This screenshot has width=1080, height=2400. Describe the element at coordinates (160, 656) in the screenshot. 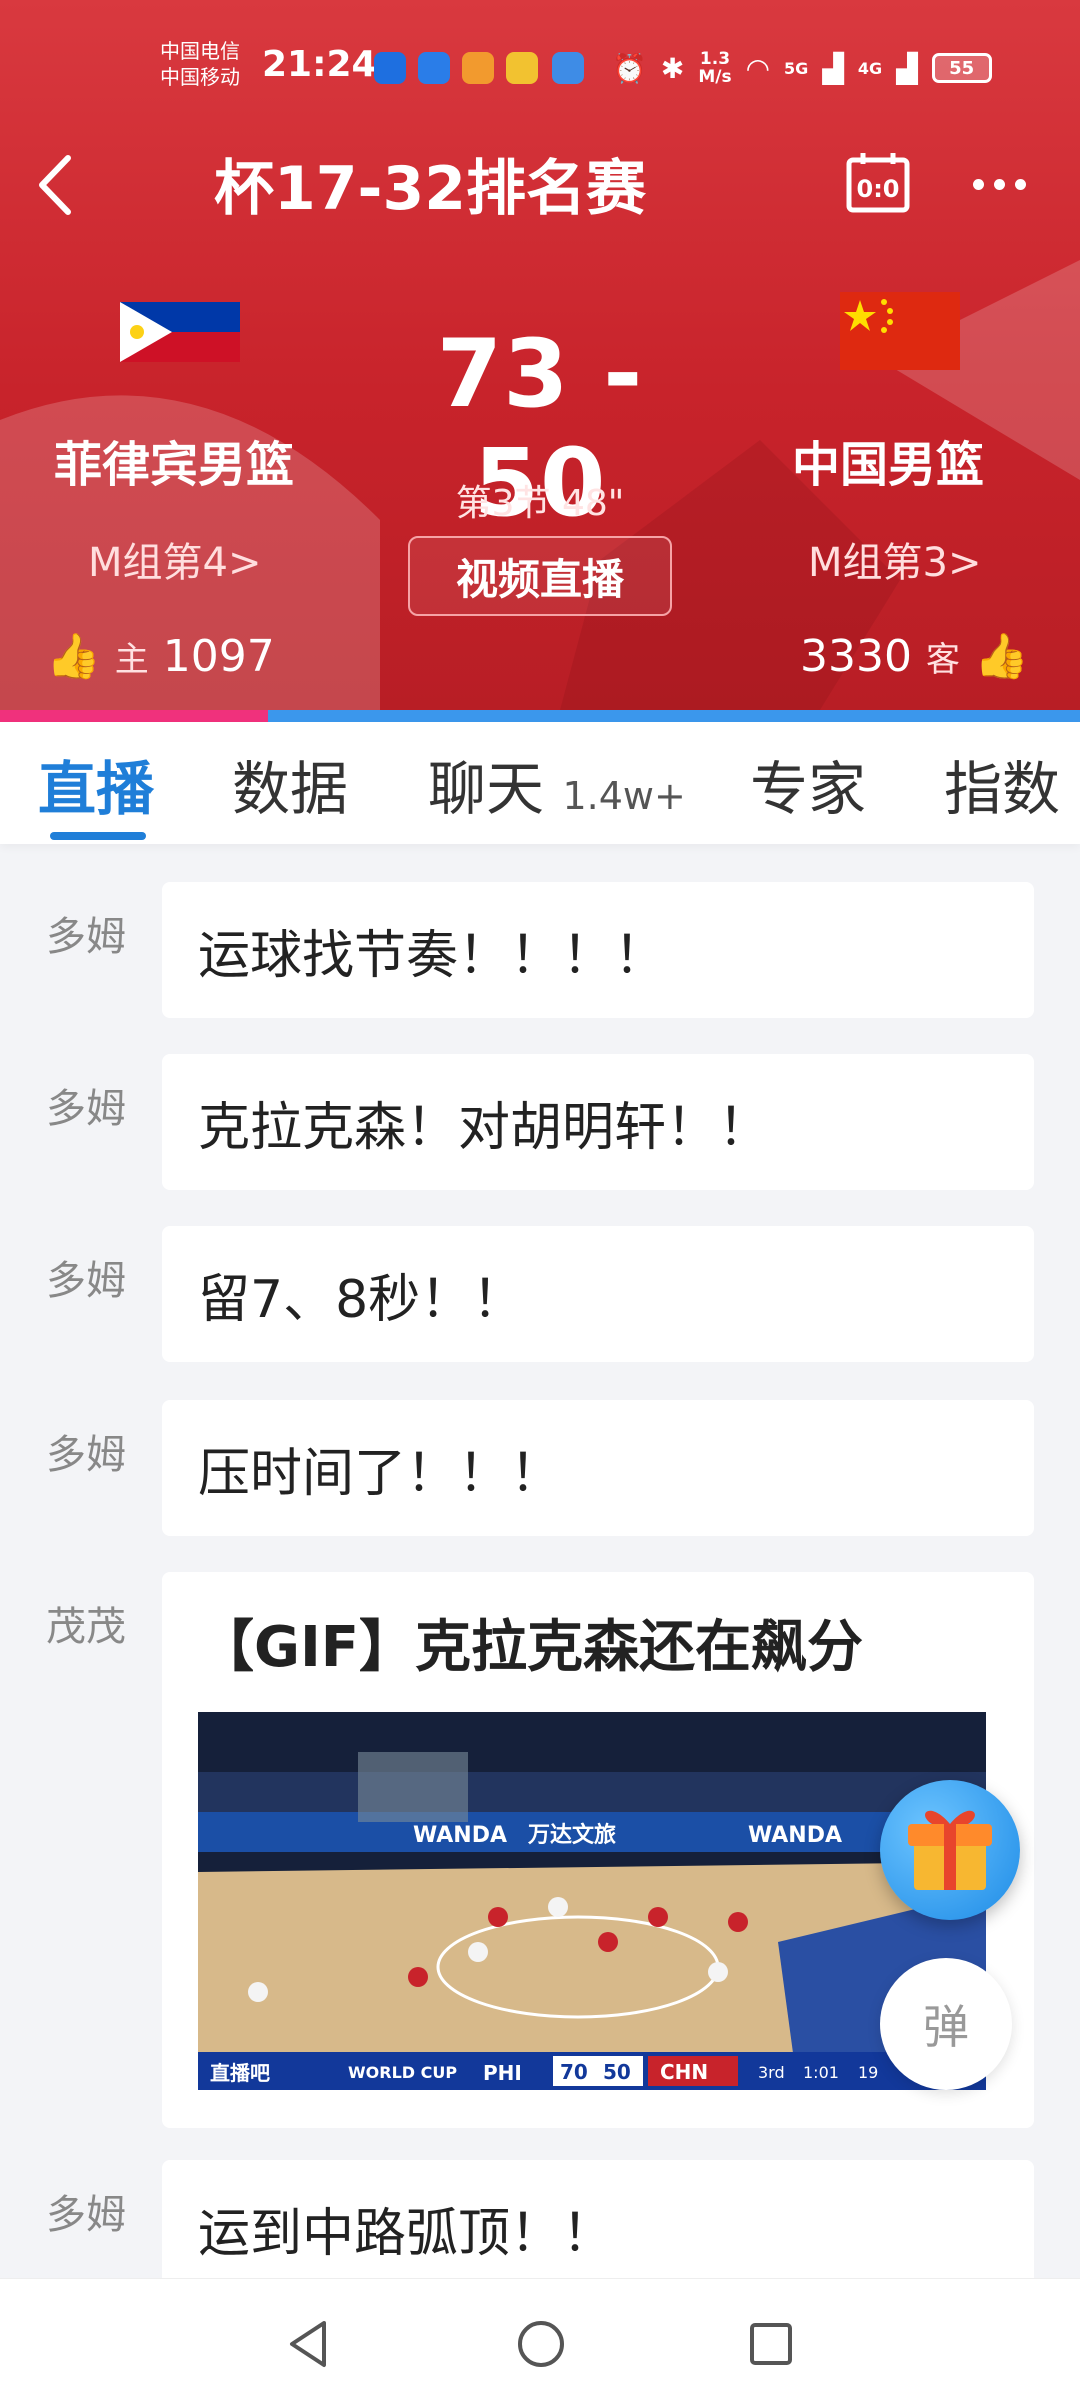

I see `home-like-button: 👍 主 1097` at that location.